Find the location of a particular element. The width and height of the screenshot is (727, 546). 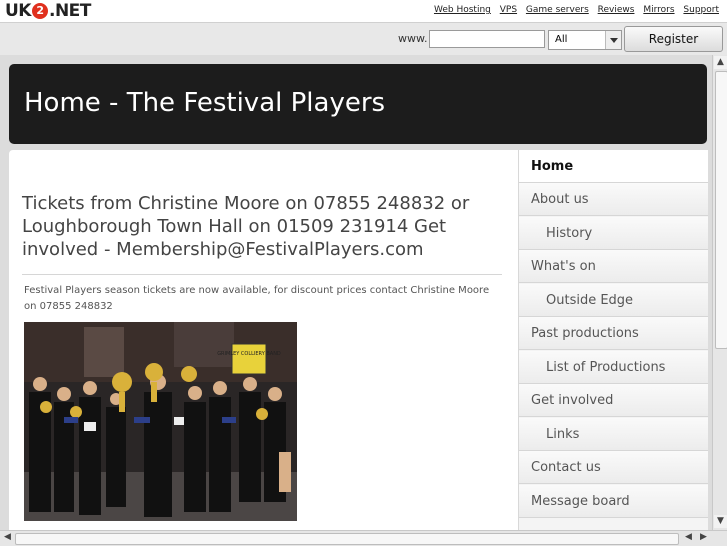

photo-sign-text: GRIMLEY COLLIERY BAND is located at coordinates (249, 354).